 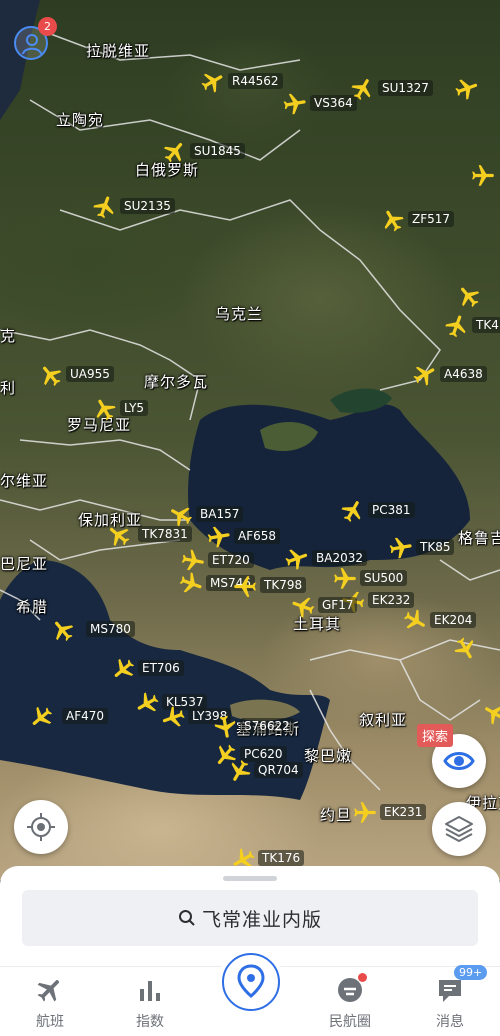 I want to click on layers-button, so click(x=459, y=829).